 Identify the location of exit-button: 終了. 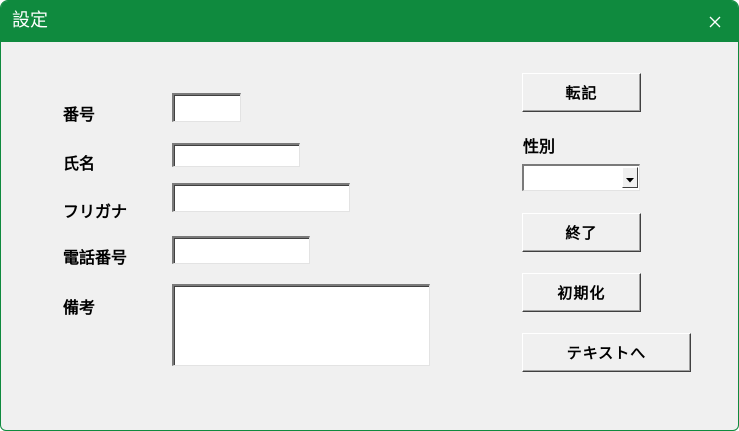
(581, 232).